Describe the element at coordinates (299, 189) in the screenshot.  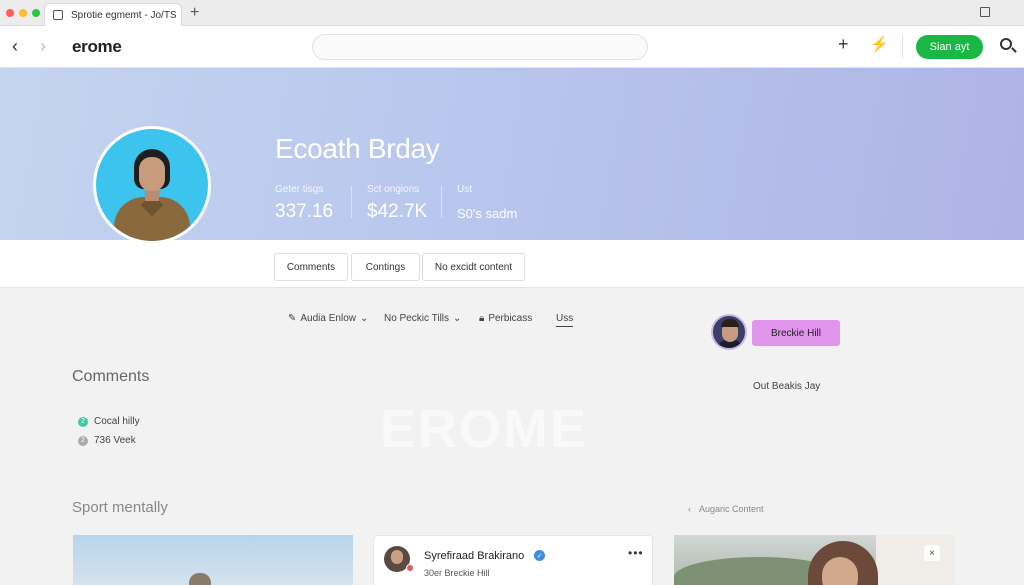
I see `stat-label: Geter tisgs` at that location.